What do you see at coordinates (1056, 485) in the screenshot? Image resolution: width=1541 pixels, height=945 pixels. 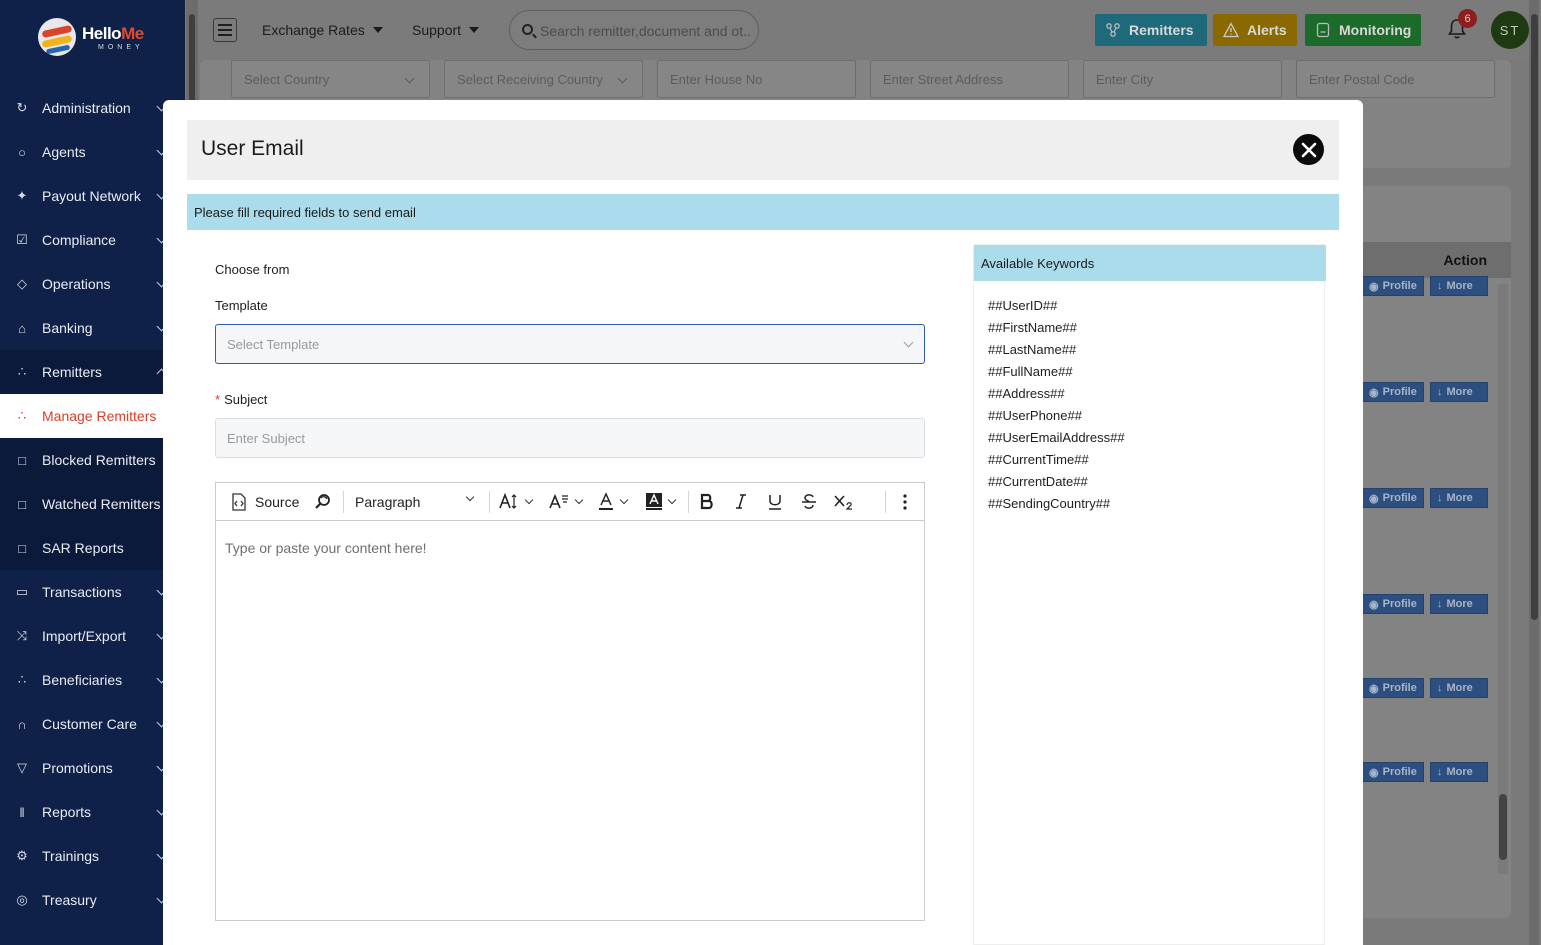 I see `keyword-item: ##CurrentDate##` at bounding box center [1056, 485].